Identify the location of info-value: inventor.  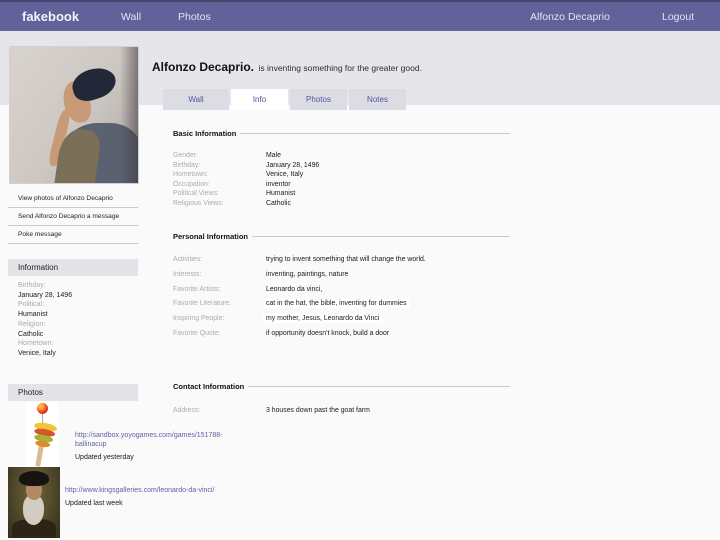
(278, 184).